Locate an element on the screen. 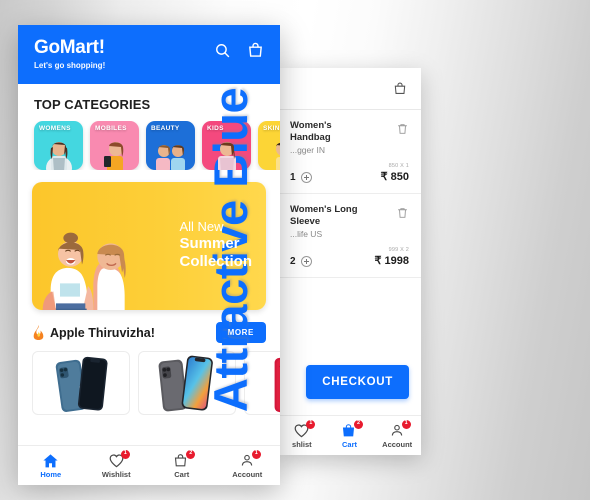 The width and height of the screenshot is (590, 500). category-card-beauty: BEAUTY is located at coordinates (170, 145).